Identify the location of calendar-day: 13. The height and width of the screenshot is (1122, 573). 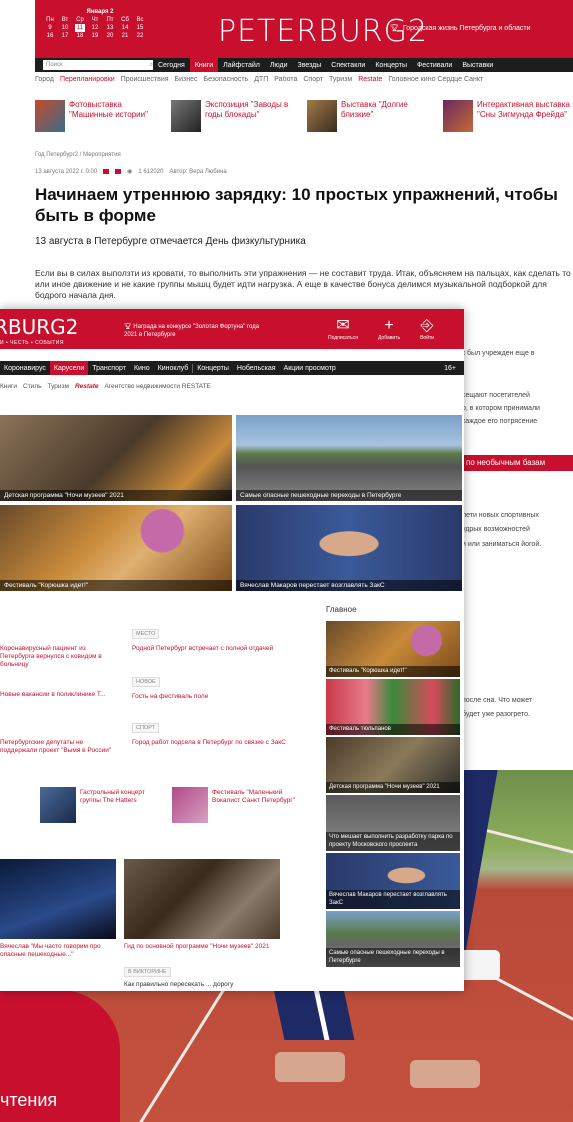
(110, 28).